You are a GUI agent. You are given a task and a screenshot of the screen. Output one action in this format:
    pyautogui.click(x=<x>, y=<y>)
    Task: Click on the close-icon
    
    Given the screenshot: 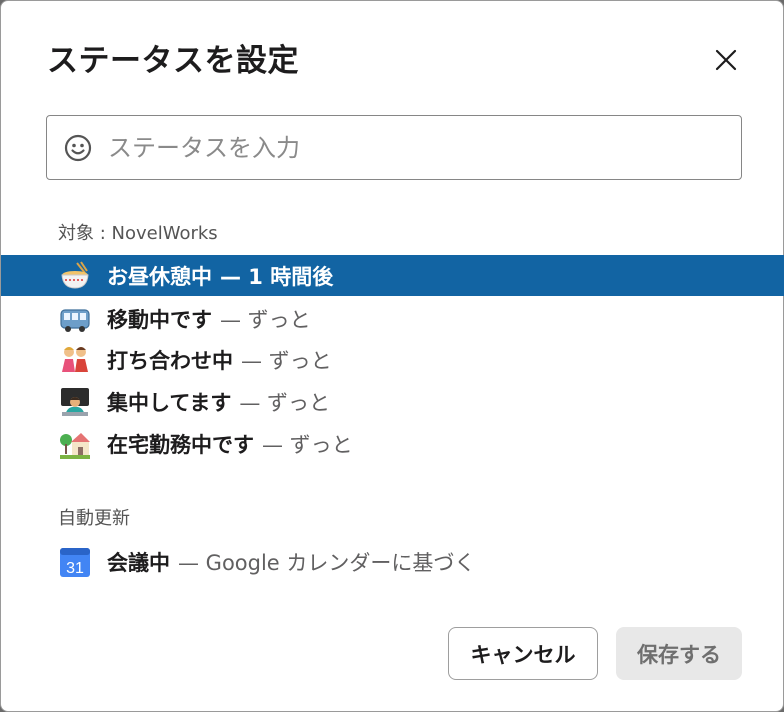 What is the action you would take?
    pyautogui.click(x=726, y=60)
    